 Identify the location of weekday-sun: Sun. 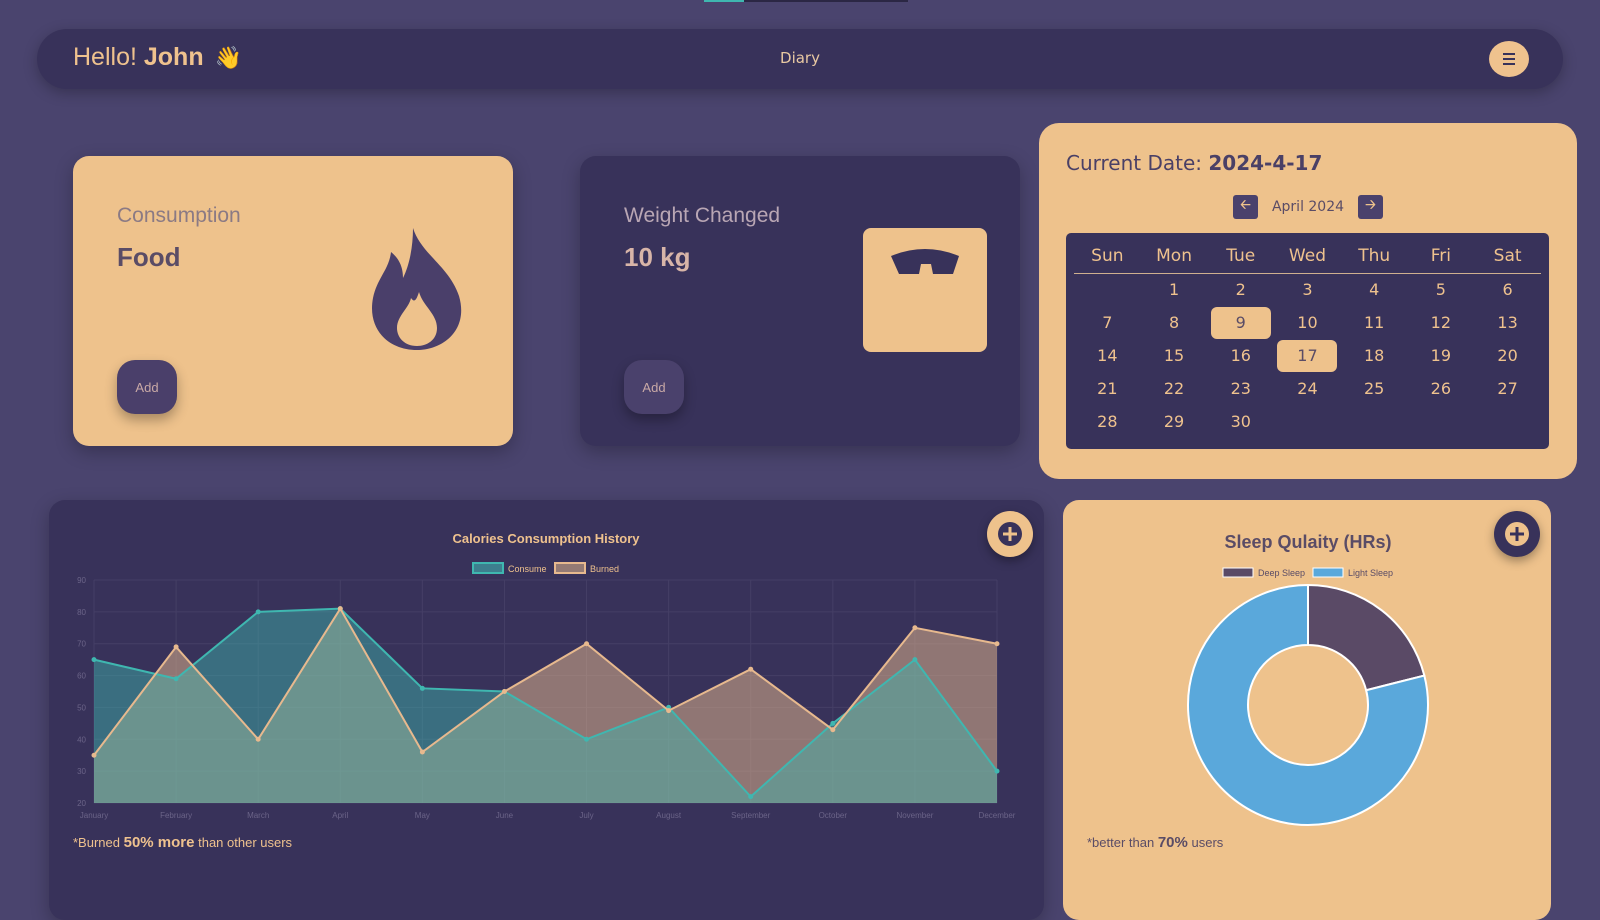
(1107, 256).